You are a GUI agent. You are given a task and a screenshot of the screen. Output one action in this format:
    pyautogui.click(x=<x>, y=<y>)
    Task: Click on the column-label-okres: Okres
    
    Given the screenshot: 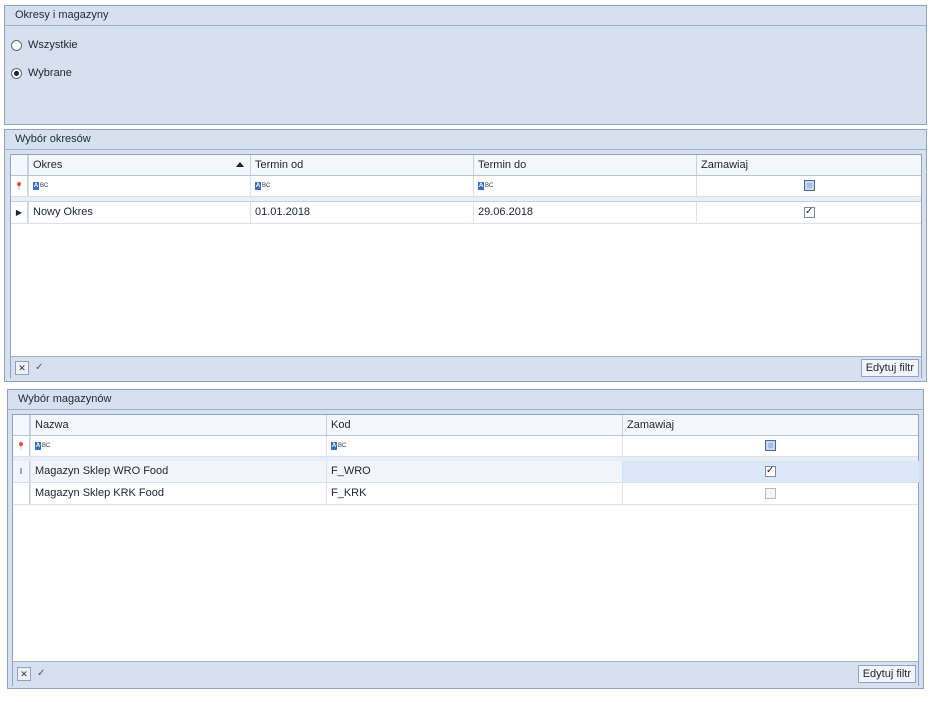 What is the action you would take?
    pyautogui.click(x=48, y=165)
    